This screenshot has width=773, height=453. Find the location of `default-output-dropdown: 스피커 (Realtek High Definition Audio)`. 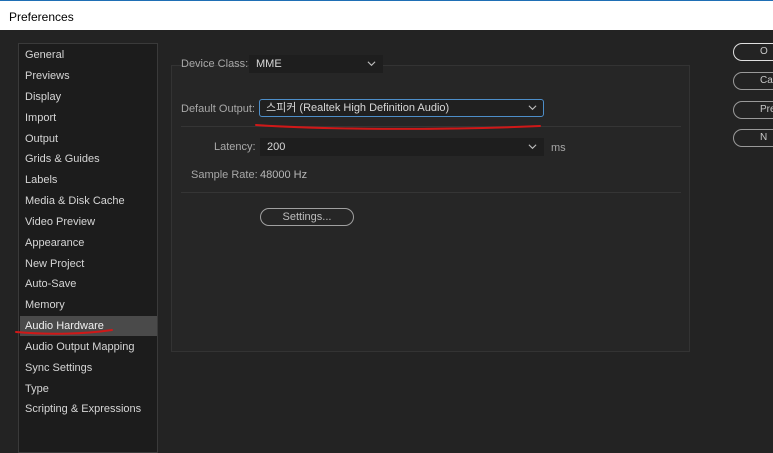

default-output-dropdown: 스피커 (Realtek High Definition Audio) is located at coordinates (401, 108).